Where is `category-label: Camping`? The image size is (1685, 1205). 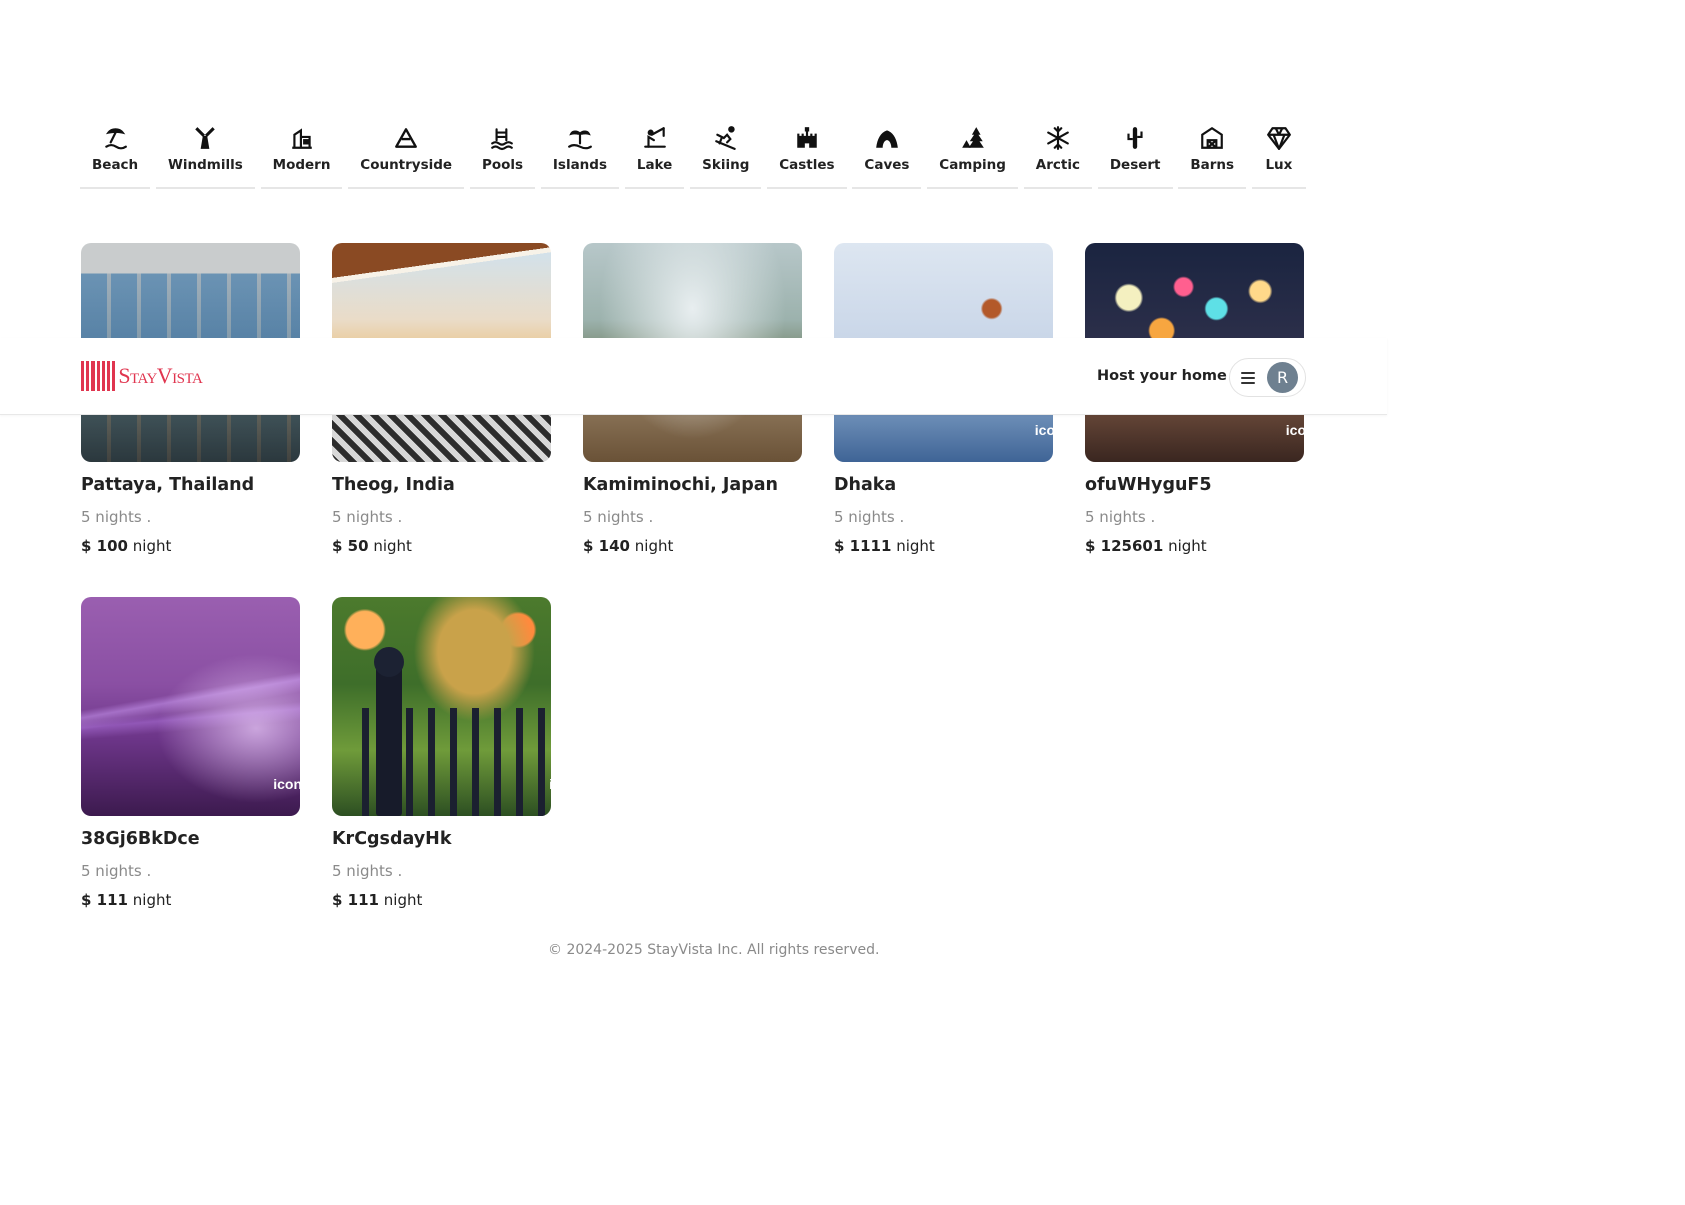
category-label: Camping is located at coordinates (972, 165).